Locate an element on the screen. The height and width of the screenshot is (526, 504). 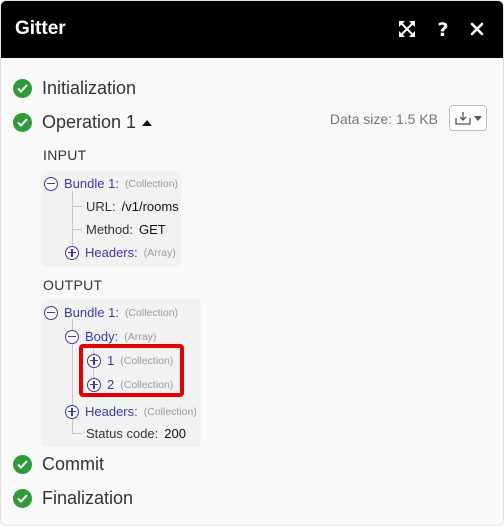
output-bundle: Bundle 1: (Collection) is located at coordinates (111, 312).